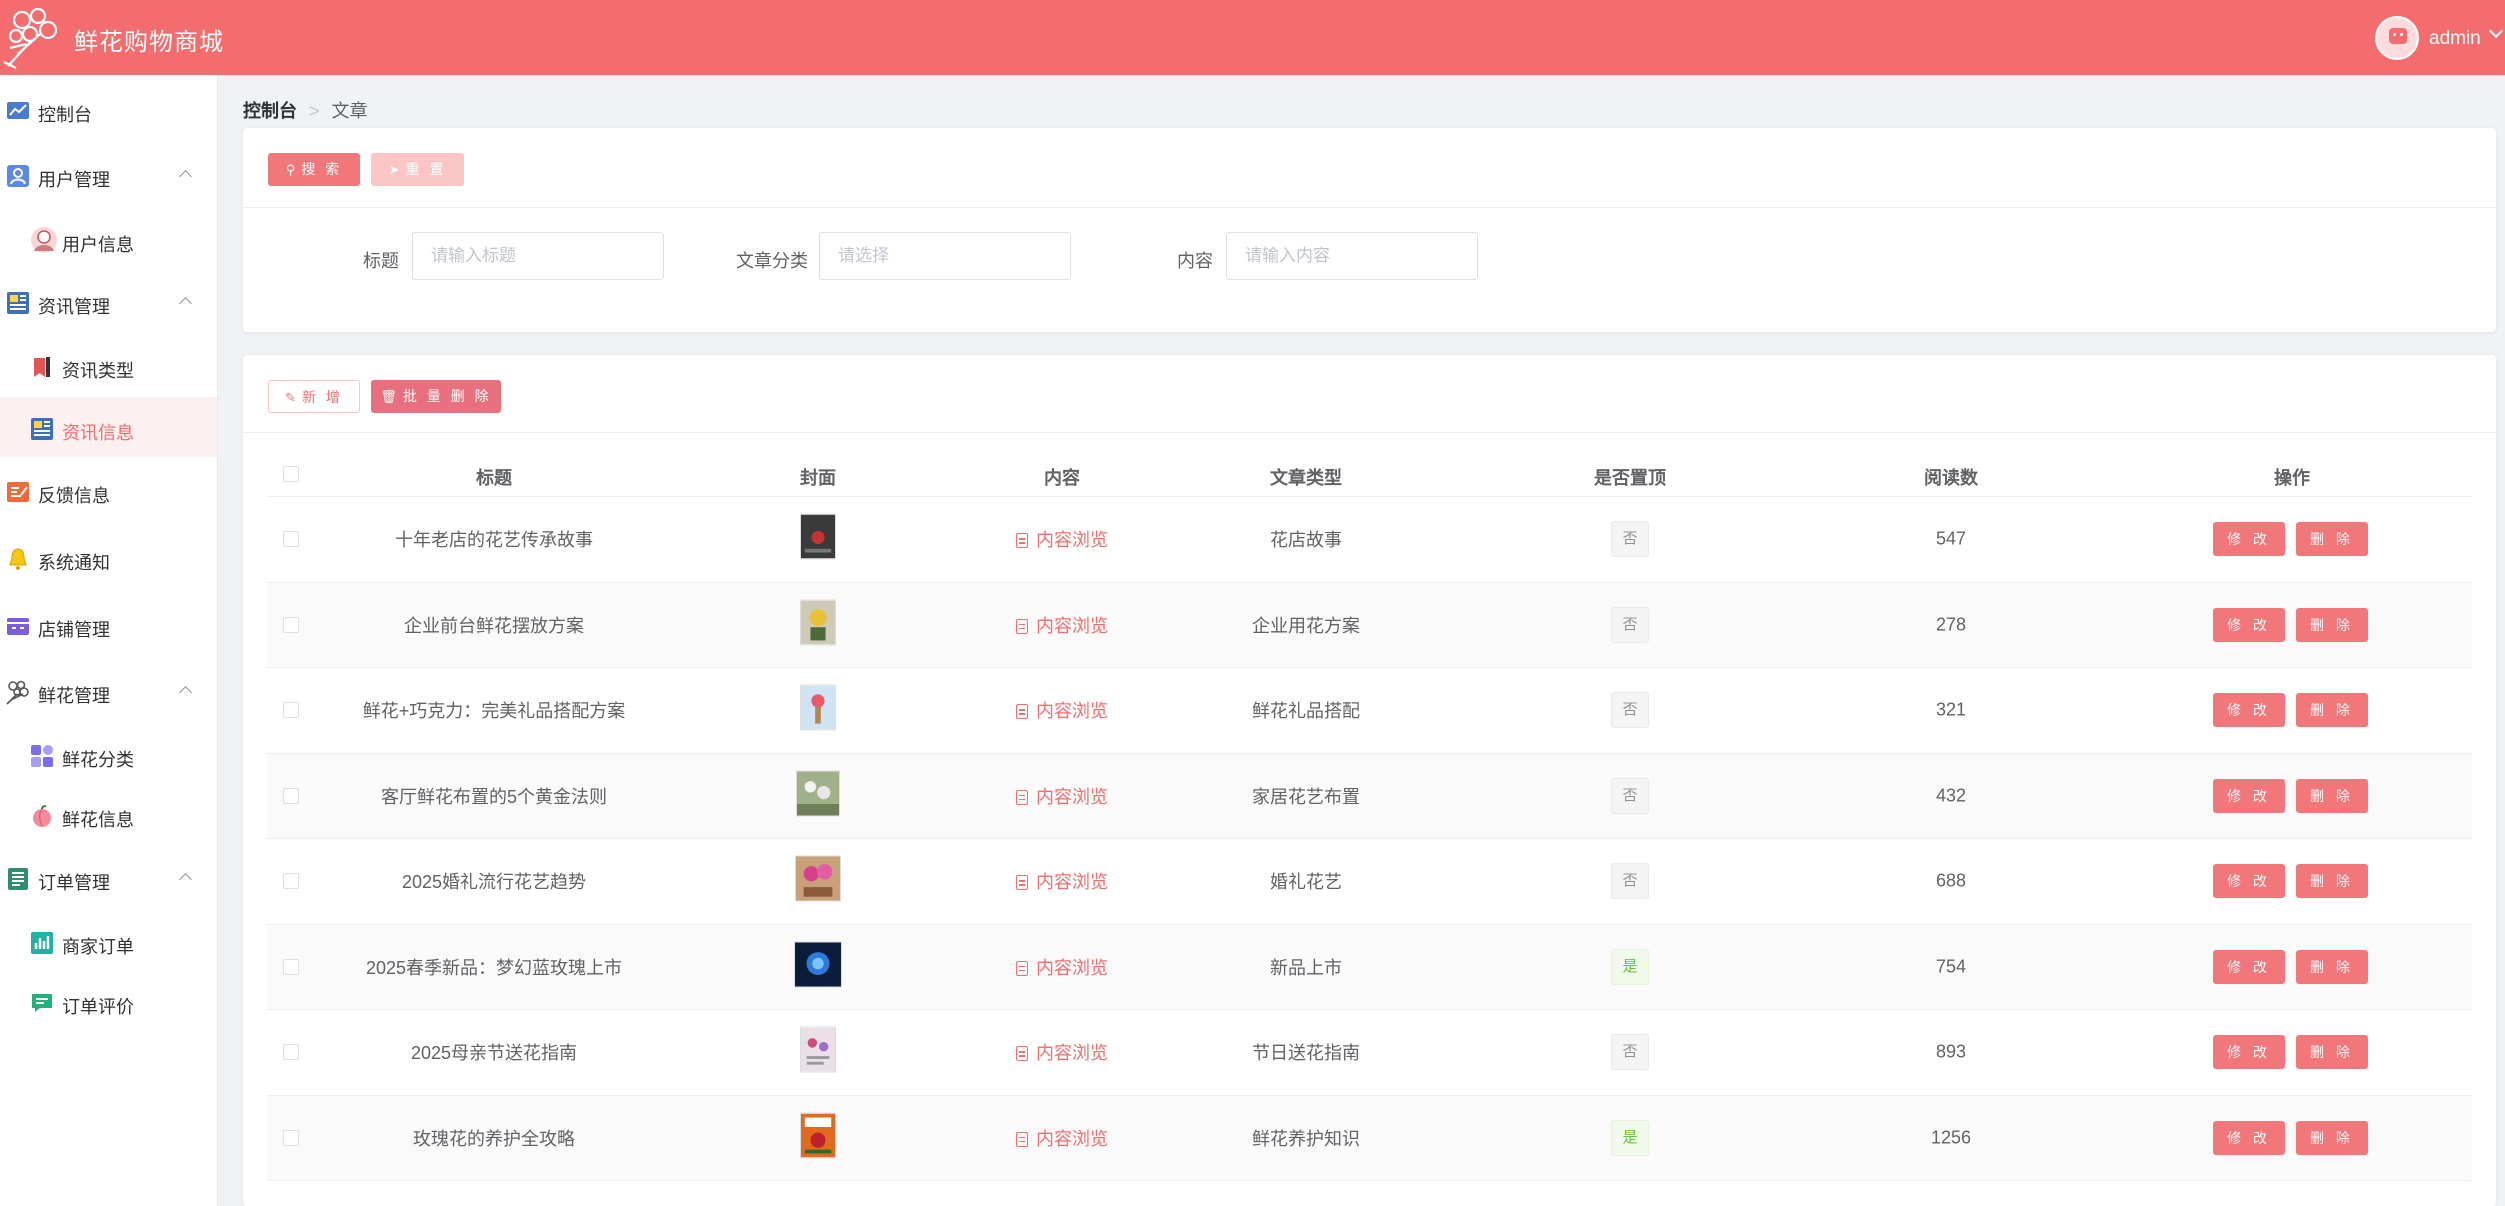 This screenshot has height=1206, width=2505. What do you see at coordinates (291, 474) in the screenshot?
I see `select-all-checkbox` at bounding box center [291, 474].